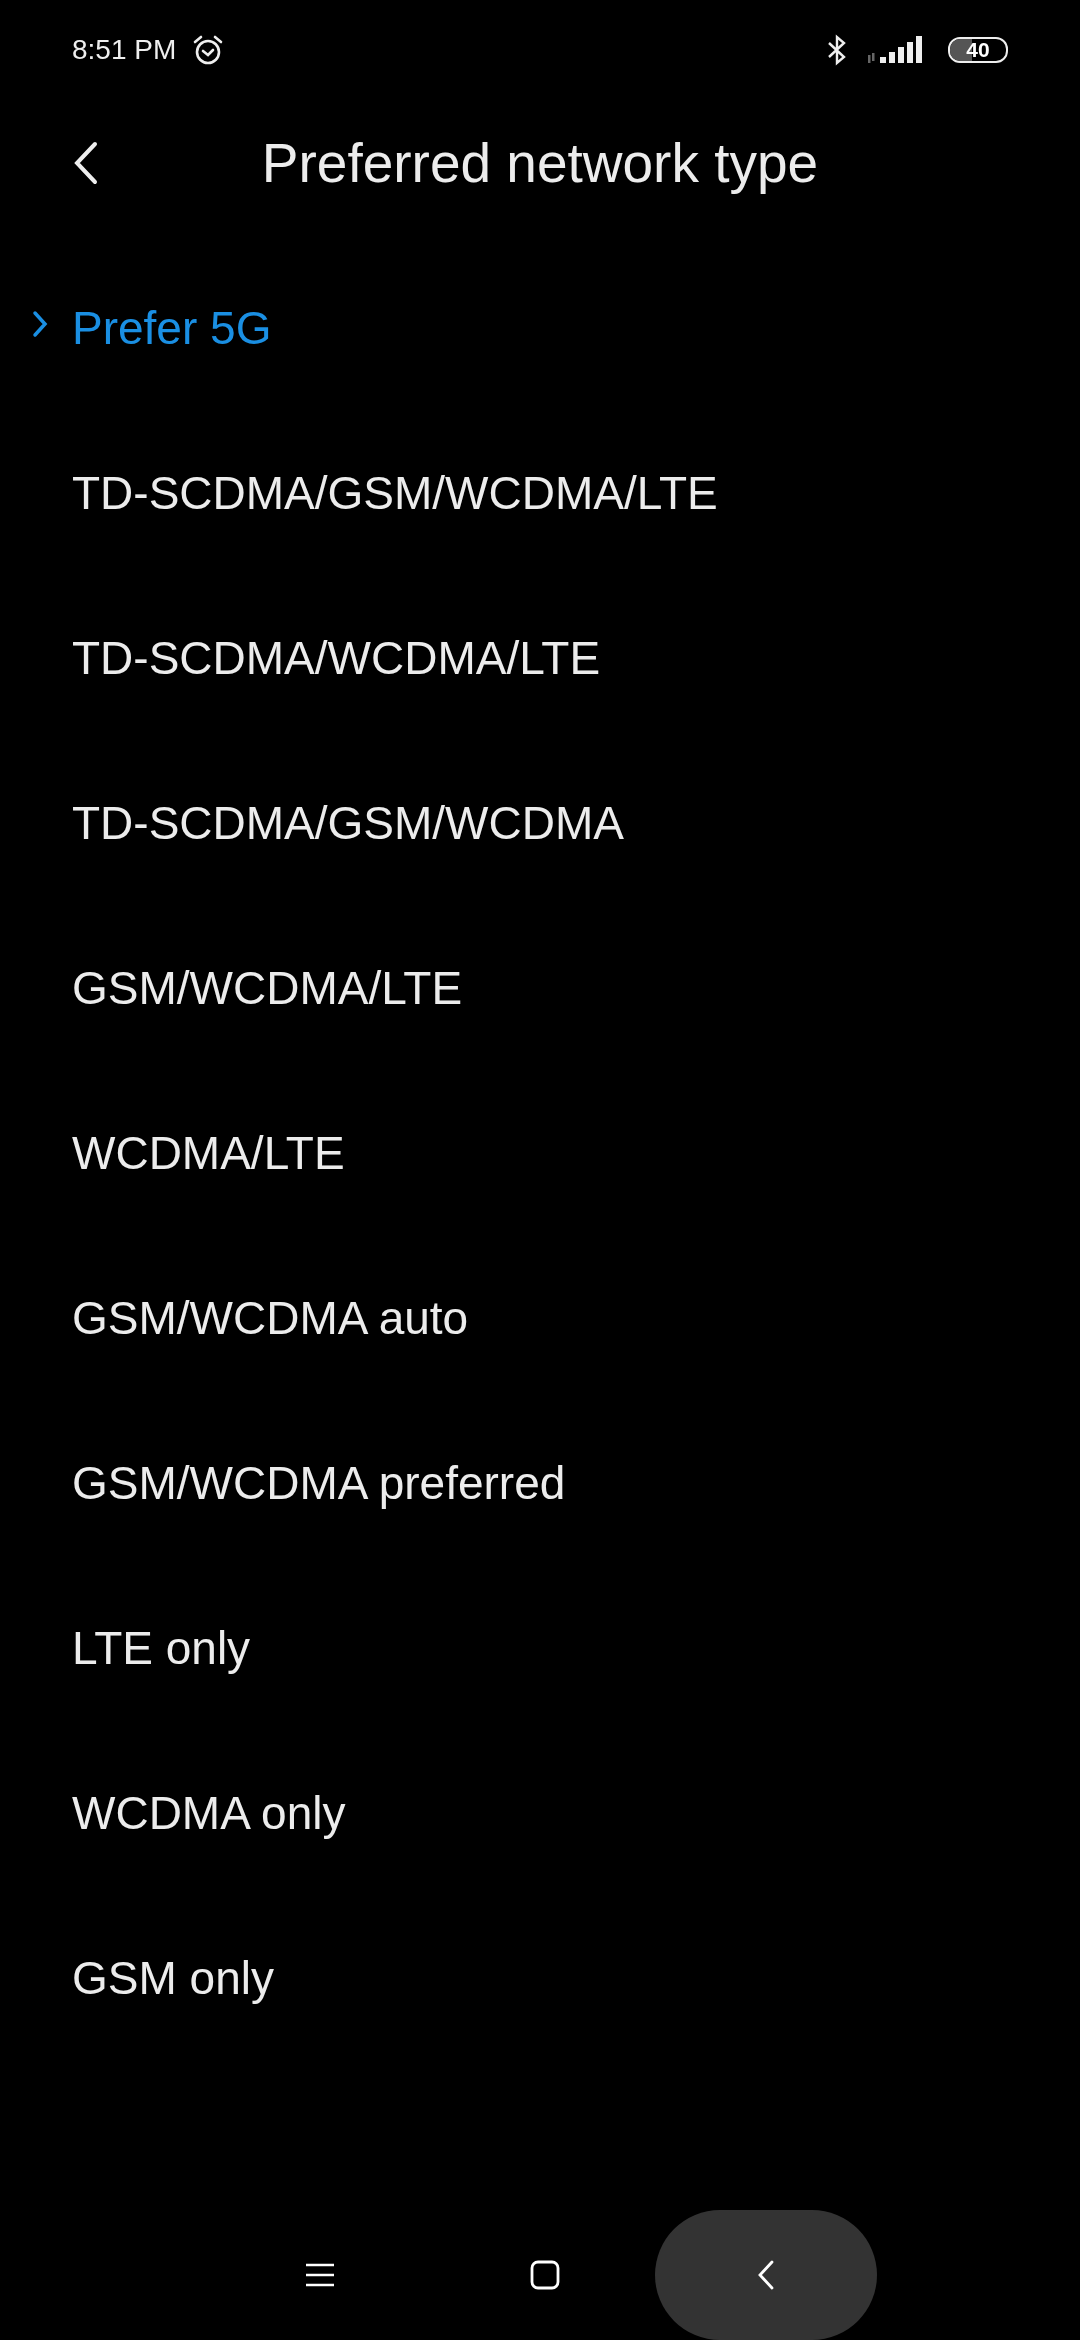 The width and height of the screenshot is (1080, 2340). Describe the element at coordinates (978, 50) in the screenshot. I see `battery-icon: 40` at that location.